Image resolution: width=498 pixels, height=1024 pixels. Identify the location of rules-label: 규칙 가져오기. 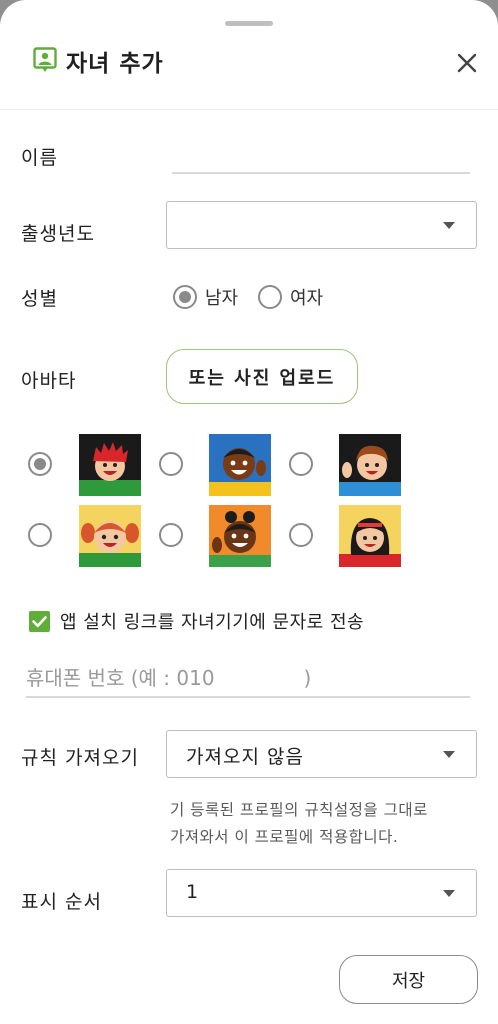
(80, 758).